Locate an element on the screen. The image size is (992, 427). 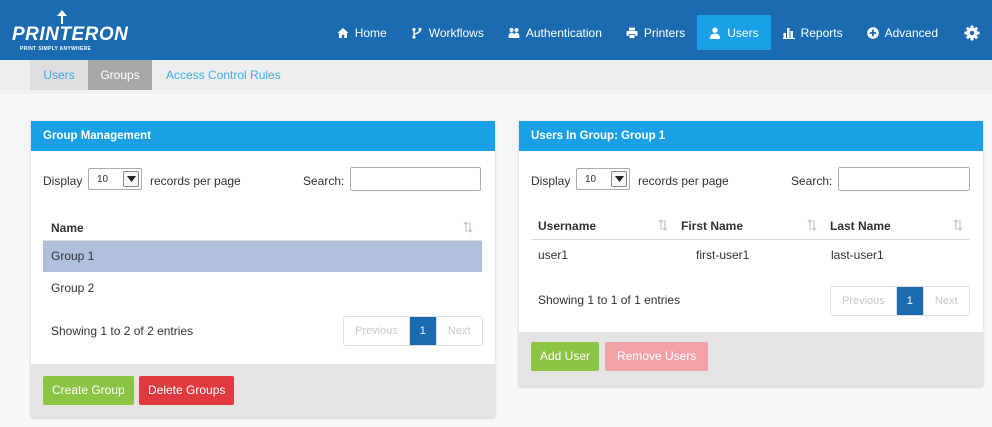
group-name-cell: Group 1 is located at coordinates (73, 256).